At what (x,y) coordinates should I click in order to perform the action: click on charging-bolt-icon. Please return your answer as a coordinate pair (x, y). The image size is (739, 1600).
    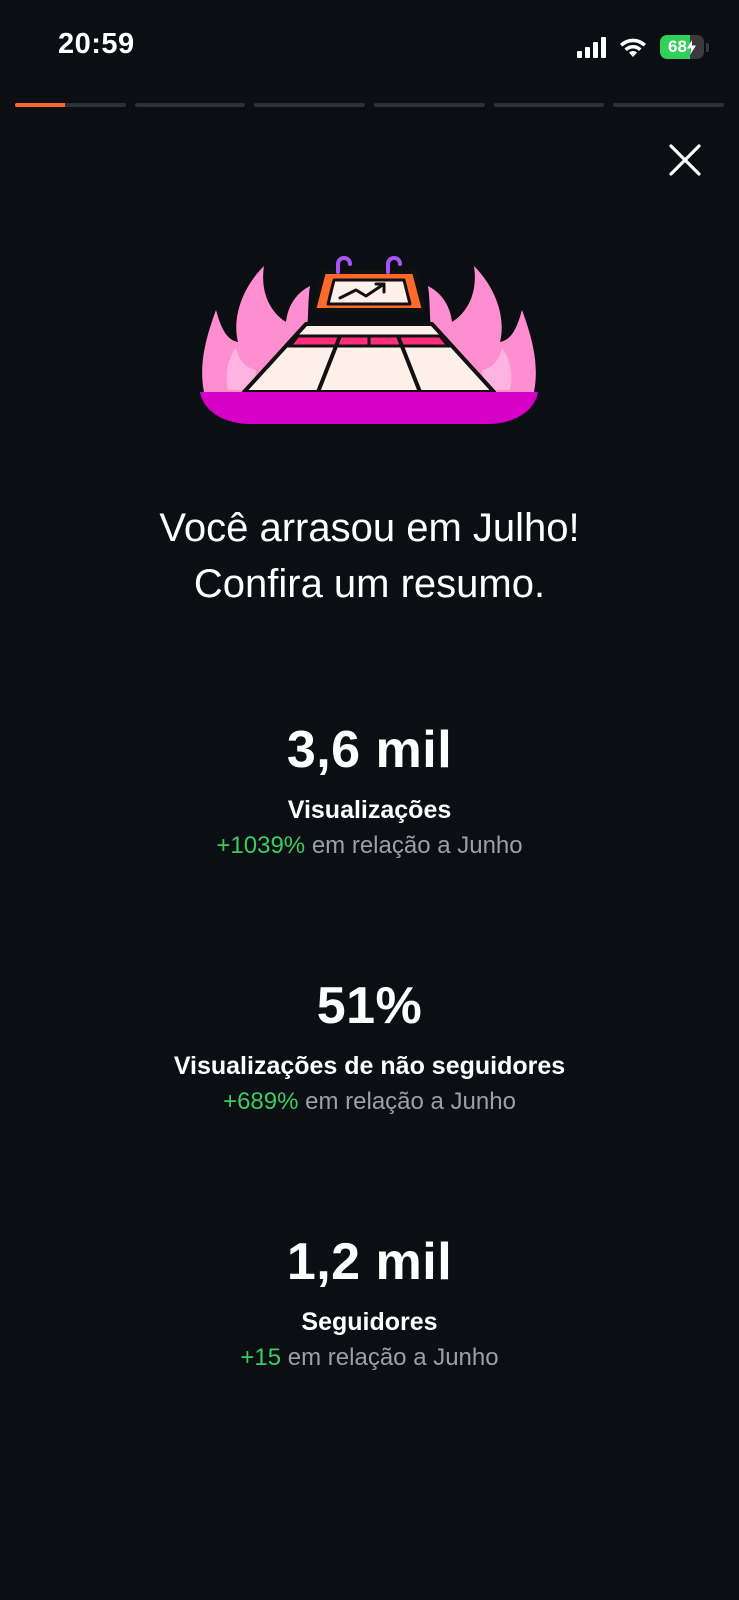
    Looking at the image, I should click on (691, 47).